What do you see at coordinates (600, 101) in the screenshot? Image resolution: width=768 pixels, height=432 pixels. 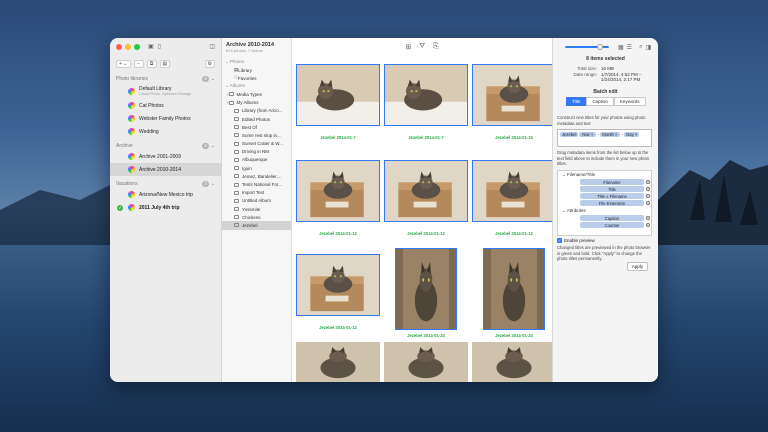 I see `tab-caption: Caption` at bounding box center [600, 101].